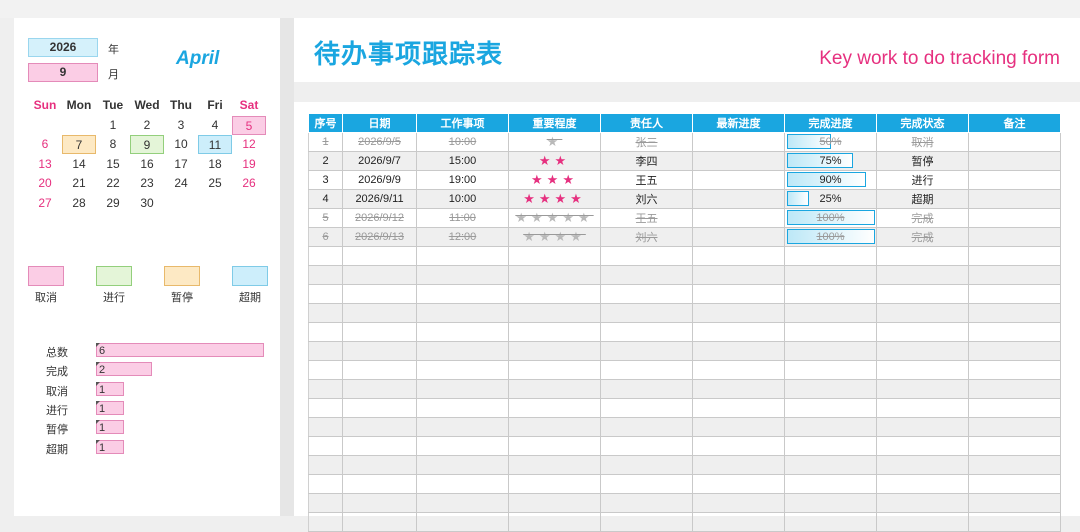 The height and width of the screenshot is (532, 1080). Describe the element at coordinates (113, 125) in the screenshot. I see `calendar-day: 1` at that location.